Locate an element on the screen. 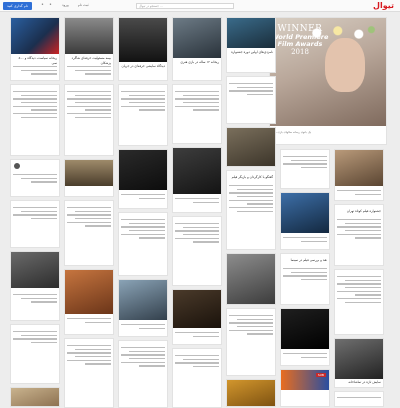  card-title: نامزدی‌های اولین دوره جشنواره is located at coordinates (252, 52).